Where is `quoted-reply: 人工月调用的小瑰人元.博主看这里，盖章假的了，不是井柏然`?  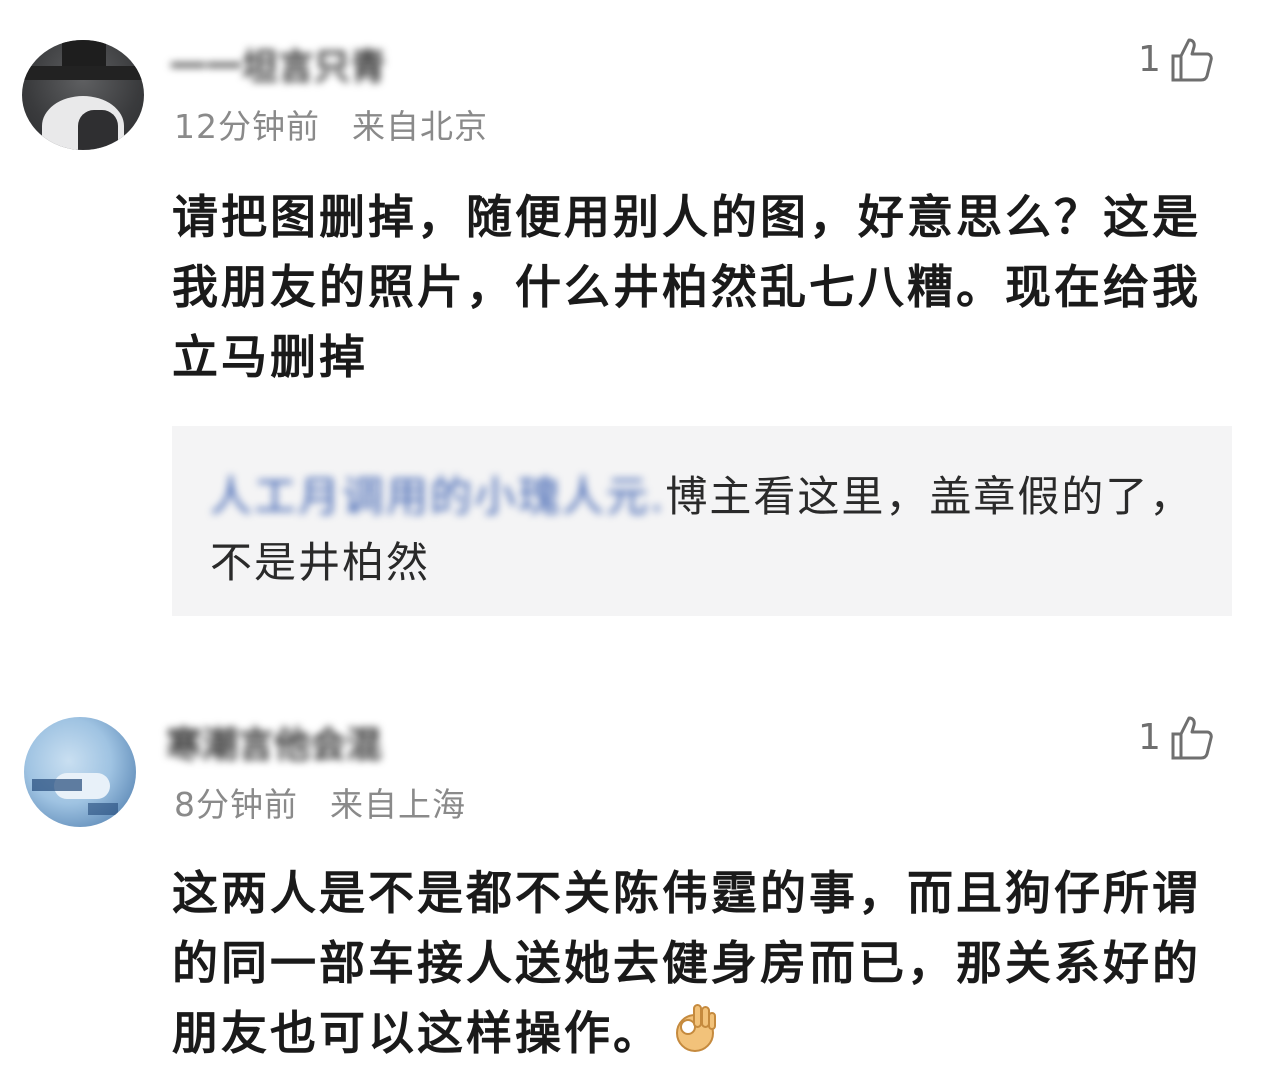 quoted-reply: 人工月调用的小瑰人元.博主看这里，盖章假的了，不是井柏然 is located at coordinates (702, 521).